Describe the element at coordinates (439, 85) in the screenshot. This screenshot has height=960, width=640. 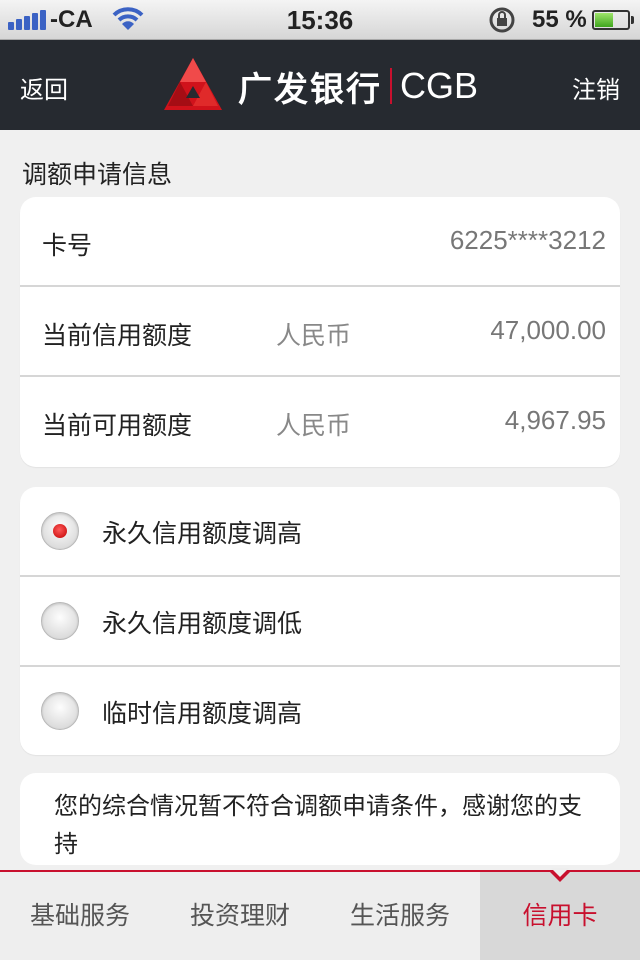
I see `brand-name-en: CGB` at that location.